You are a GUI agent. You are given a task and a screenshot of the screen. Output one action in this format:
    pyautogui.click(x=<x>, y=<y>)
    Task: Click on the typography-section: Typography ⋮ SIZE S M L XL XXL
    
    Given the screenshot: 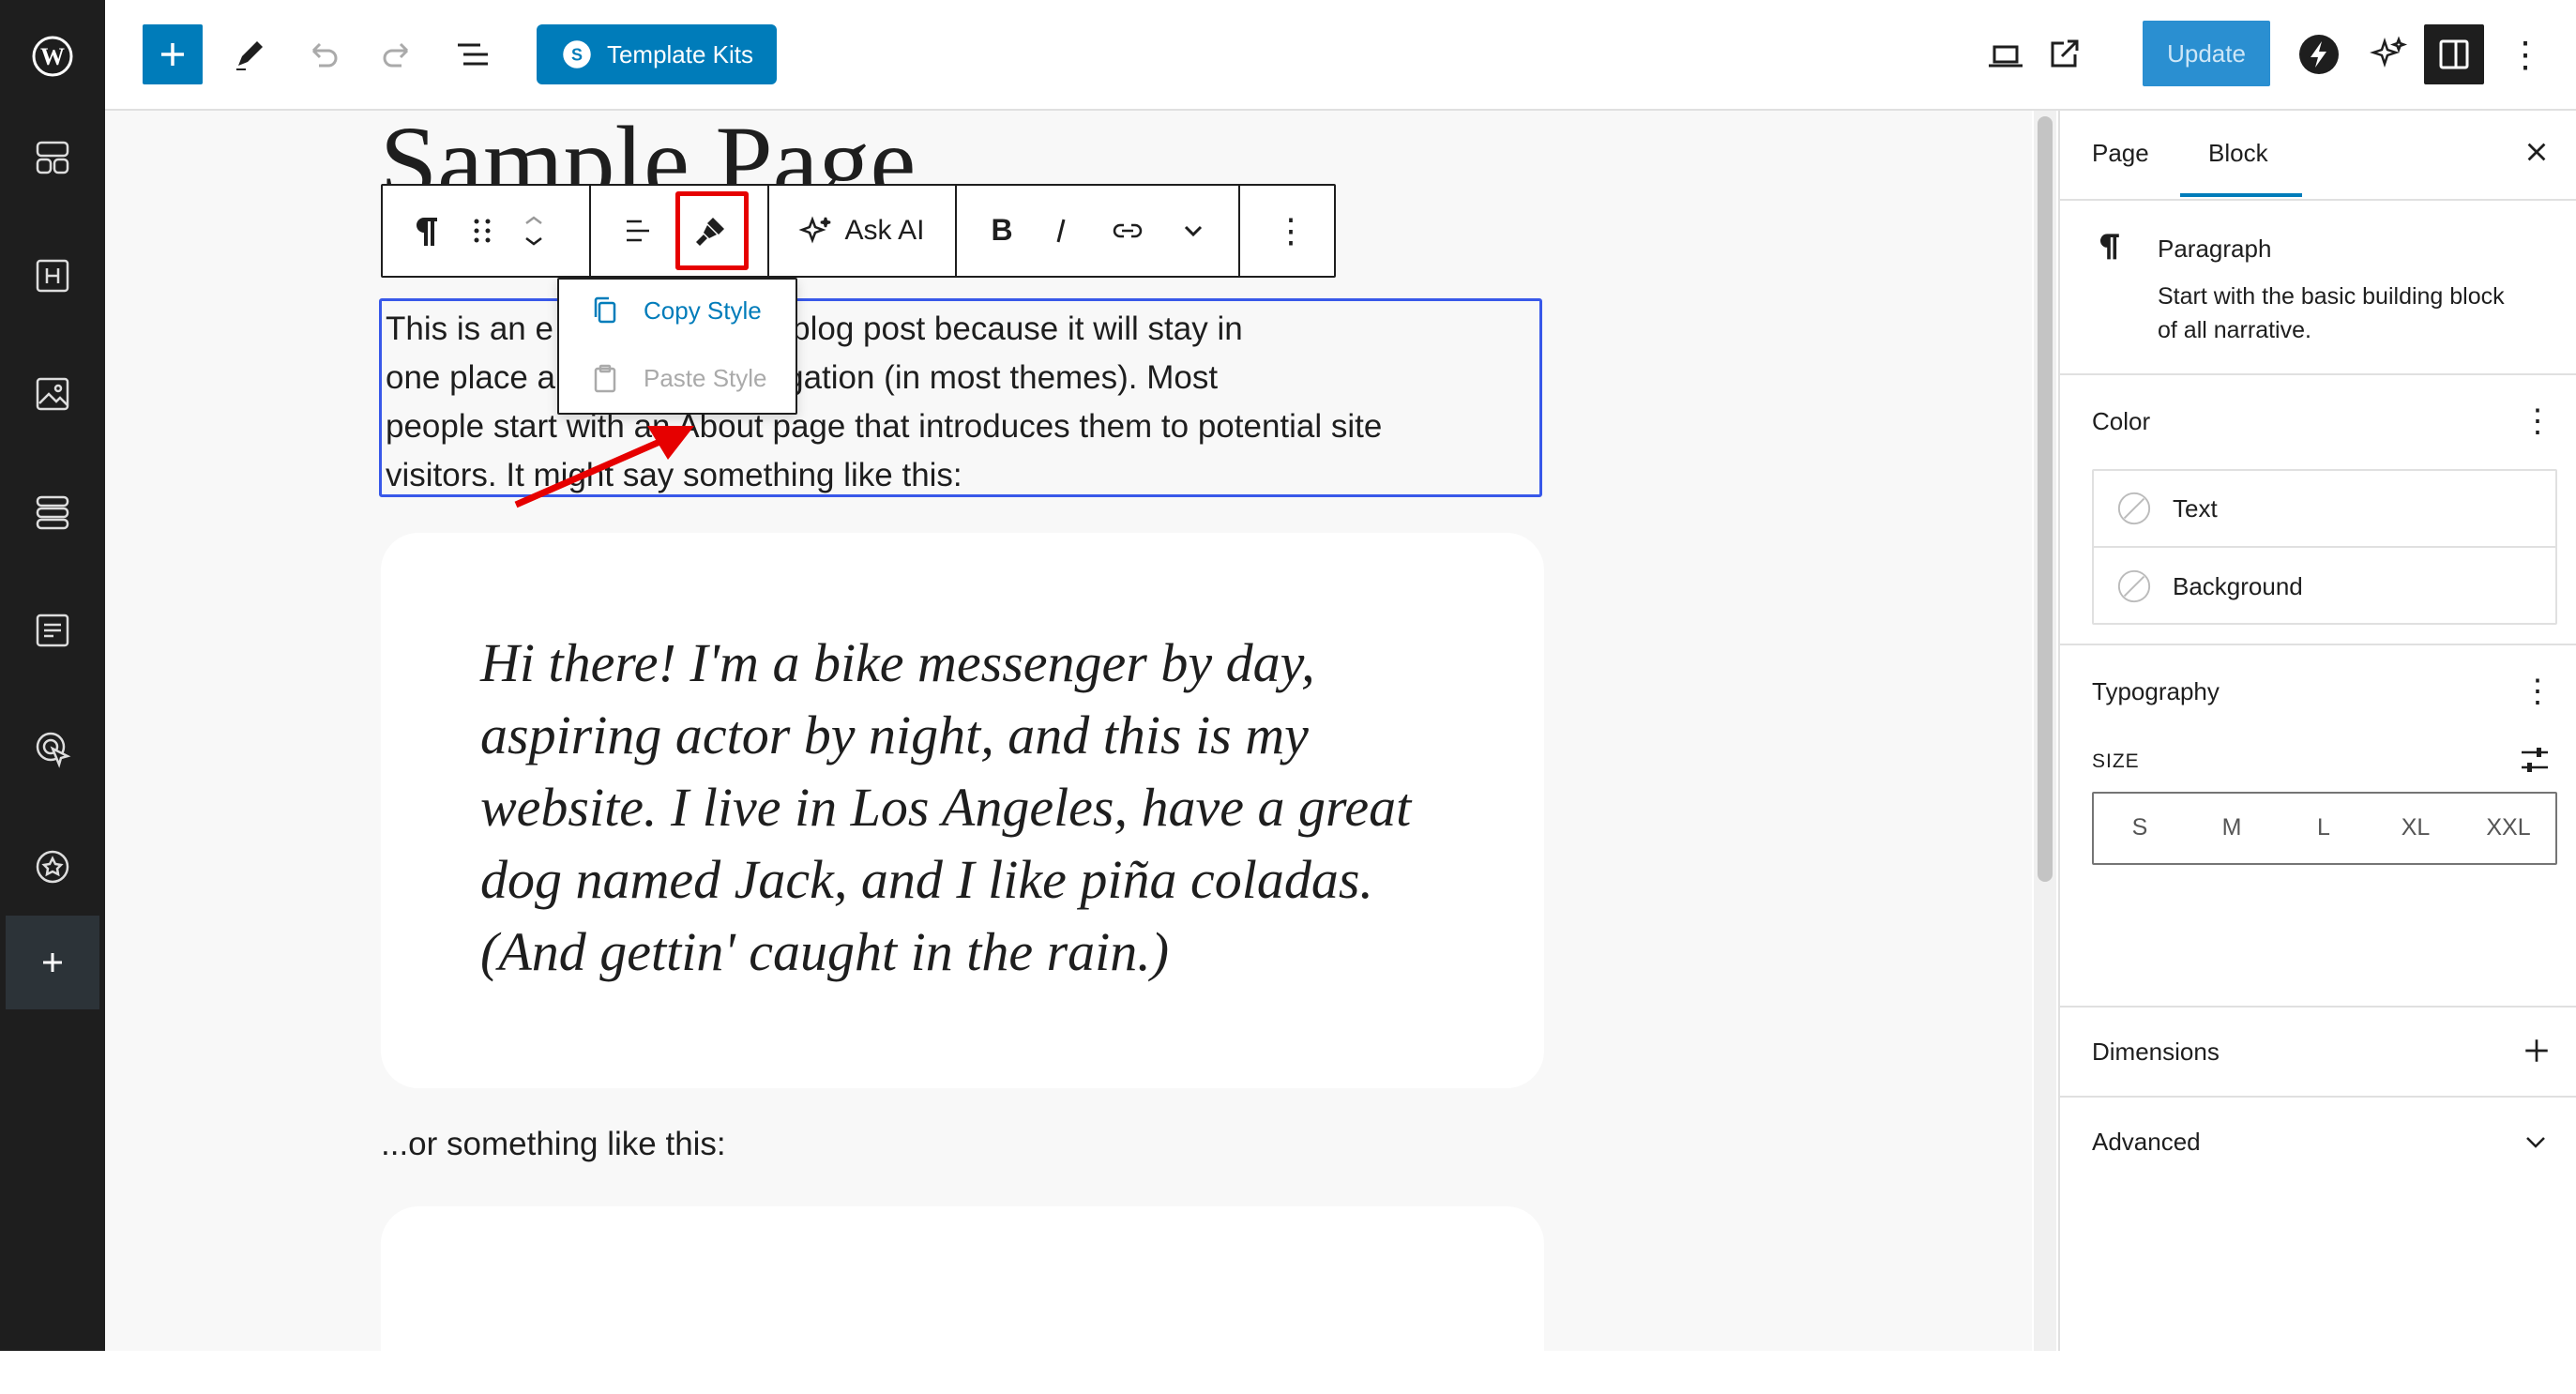 What is the action you would take?
    pyautogui.click(x=2318, y=826)
    